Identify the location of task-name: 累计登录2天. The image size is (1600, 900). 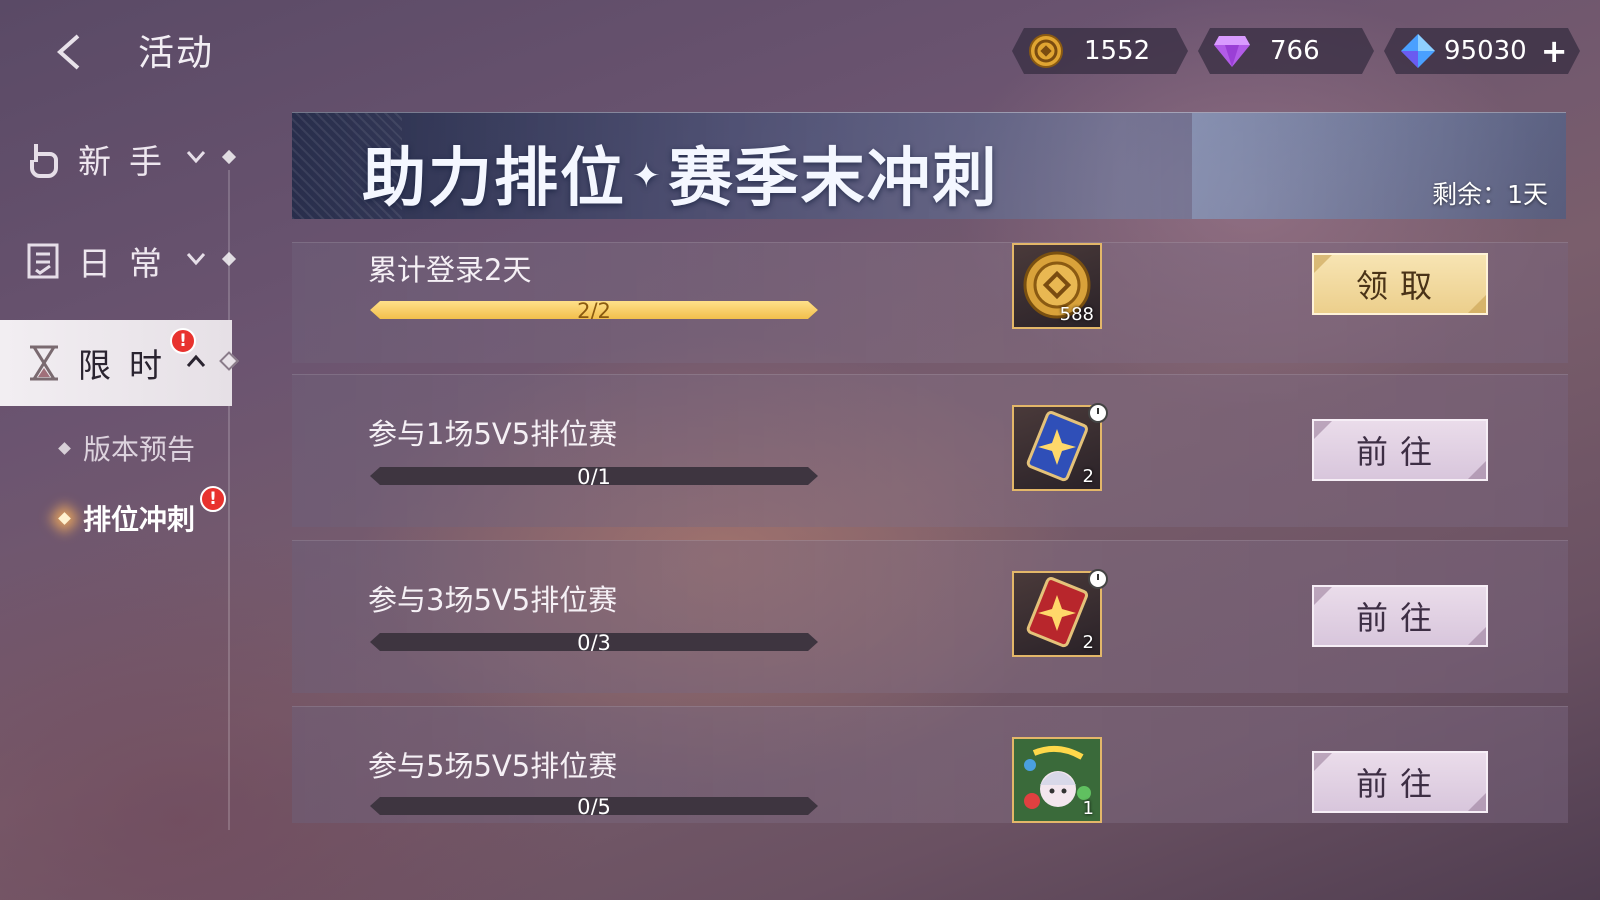
(450, 270).